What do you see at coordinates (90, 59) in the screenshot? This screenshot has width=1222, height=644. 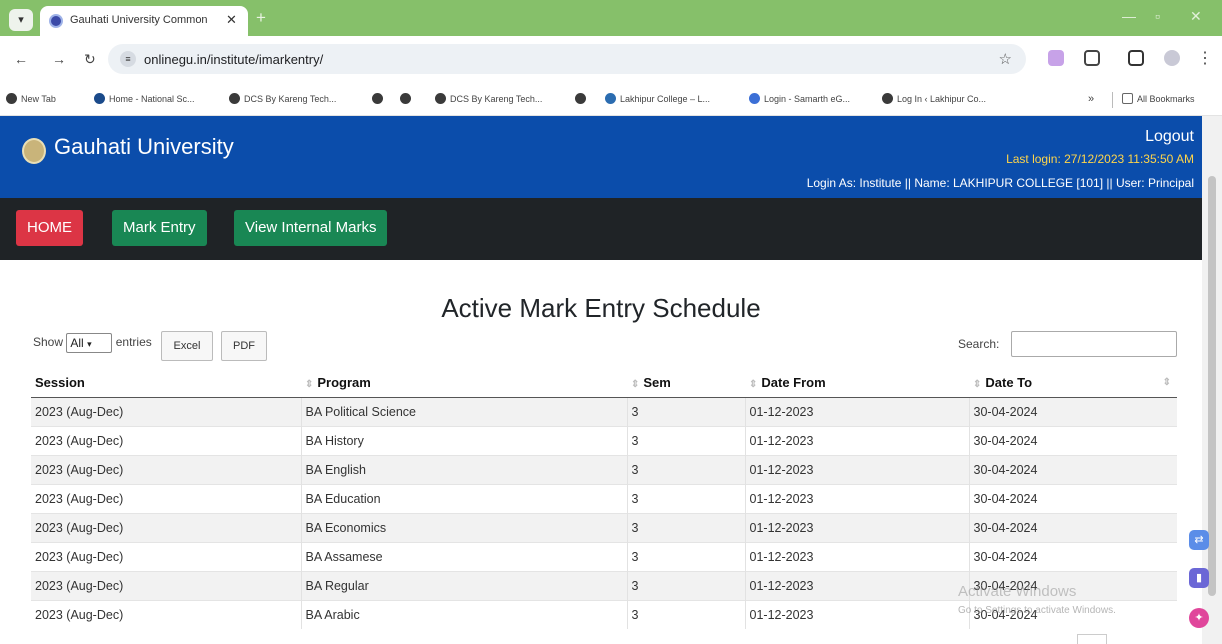 I see `reload-icon: ↻` at bounding box center [90, 59].